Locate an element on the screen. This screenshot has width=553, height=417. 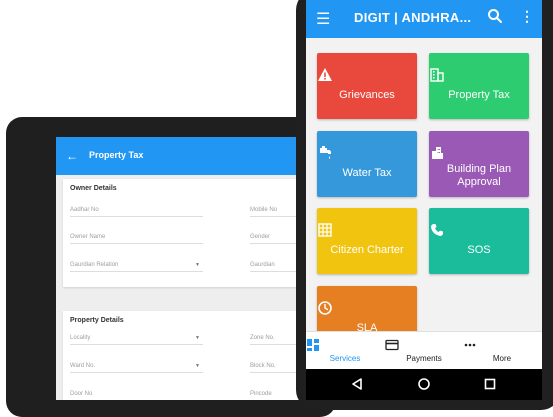
bottom-navigation: Services Payments More is located at coordinates (424, 350).